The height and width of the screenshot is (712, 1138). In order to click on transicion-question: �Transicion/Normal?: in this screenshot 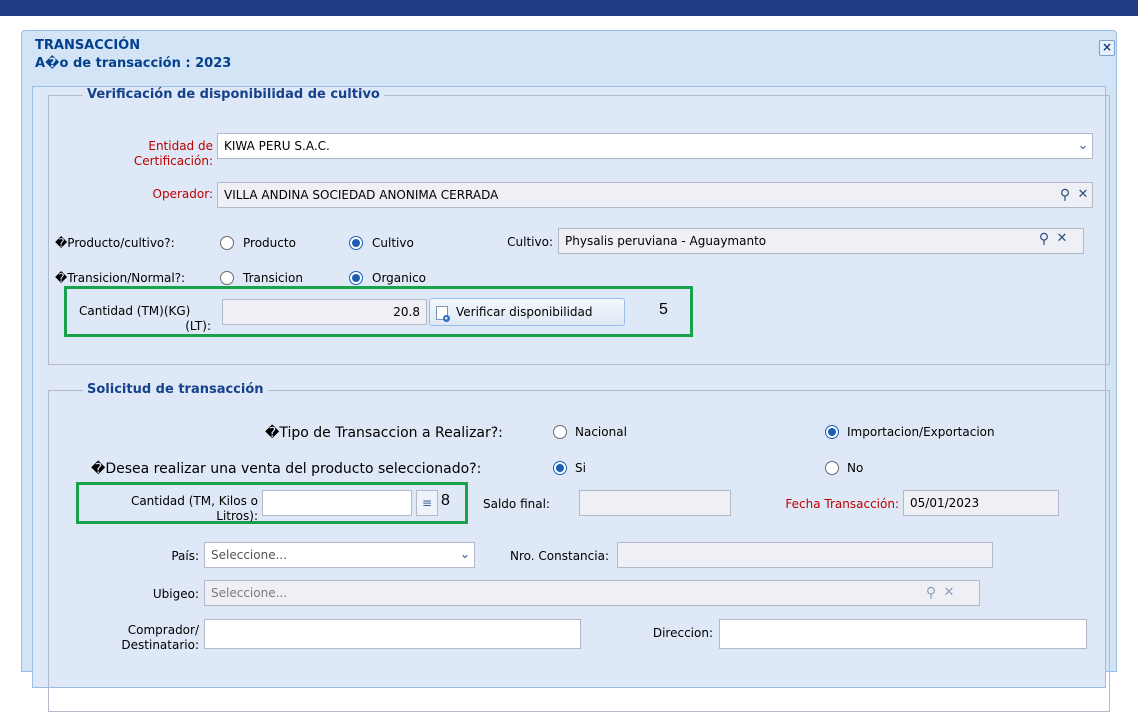, I will do `click(120, 278)`.